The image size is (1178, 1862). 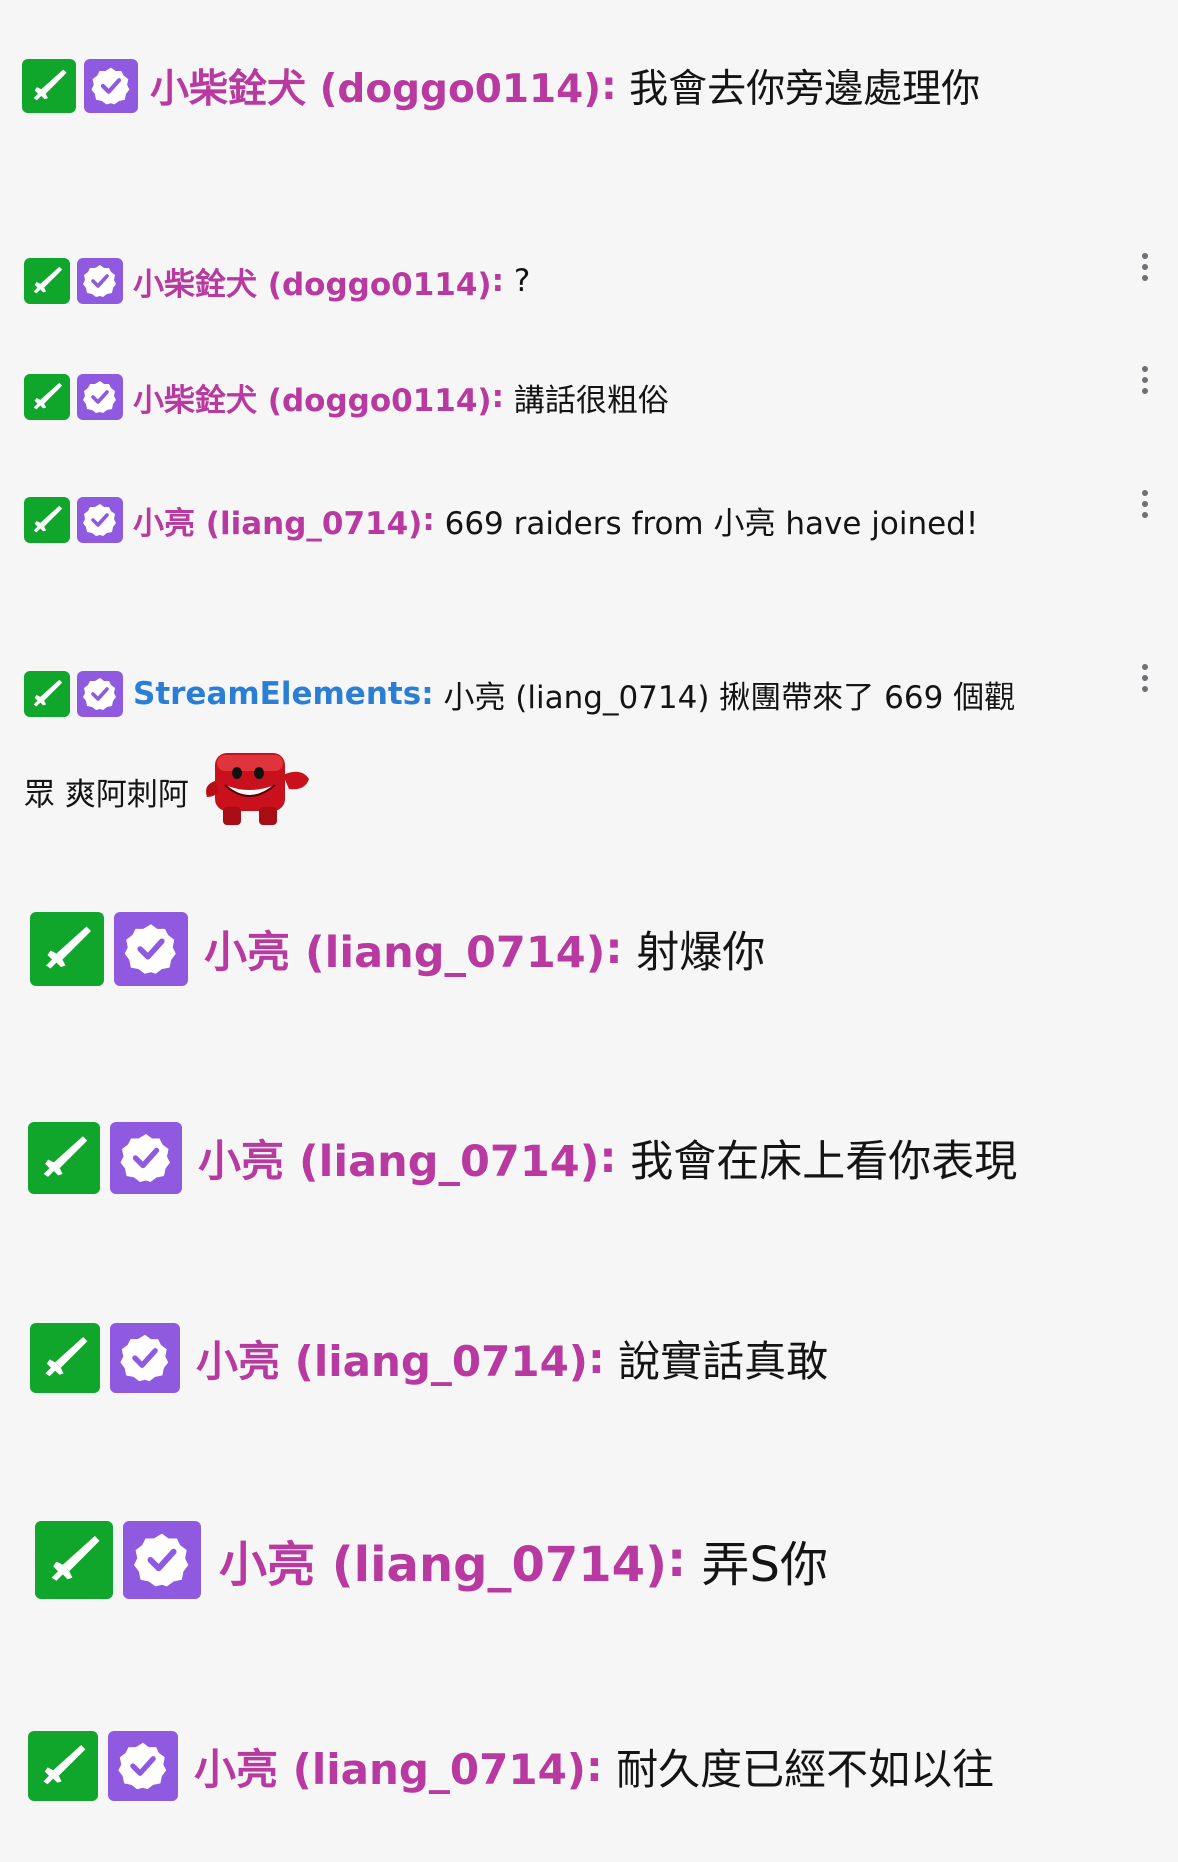 I want to click on chat-message: 小亮 (liang_0714): 射爆你, so click(x=604, y=949).